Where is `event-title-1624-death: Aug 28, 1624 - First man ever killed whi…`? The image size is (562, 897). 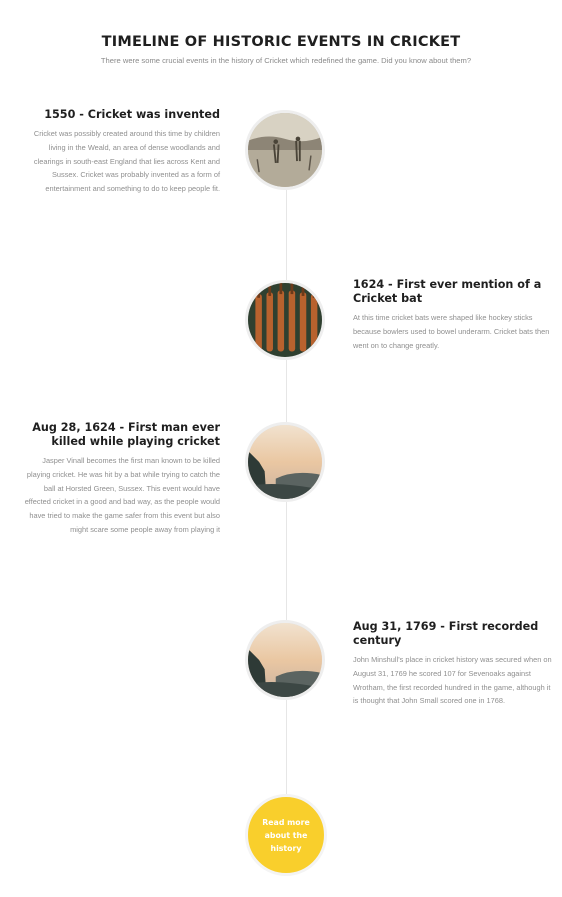 event-title-1624-death: Aug 28, 1624 - First man ever killed whi… is located at coordinates (126, 434).